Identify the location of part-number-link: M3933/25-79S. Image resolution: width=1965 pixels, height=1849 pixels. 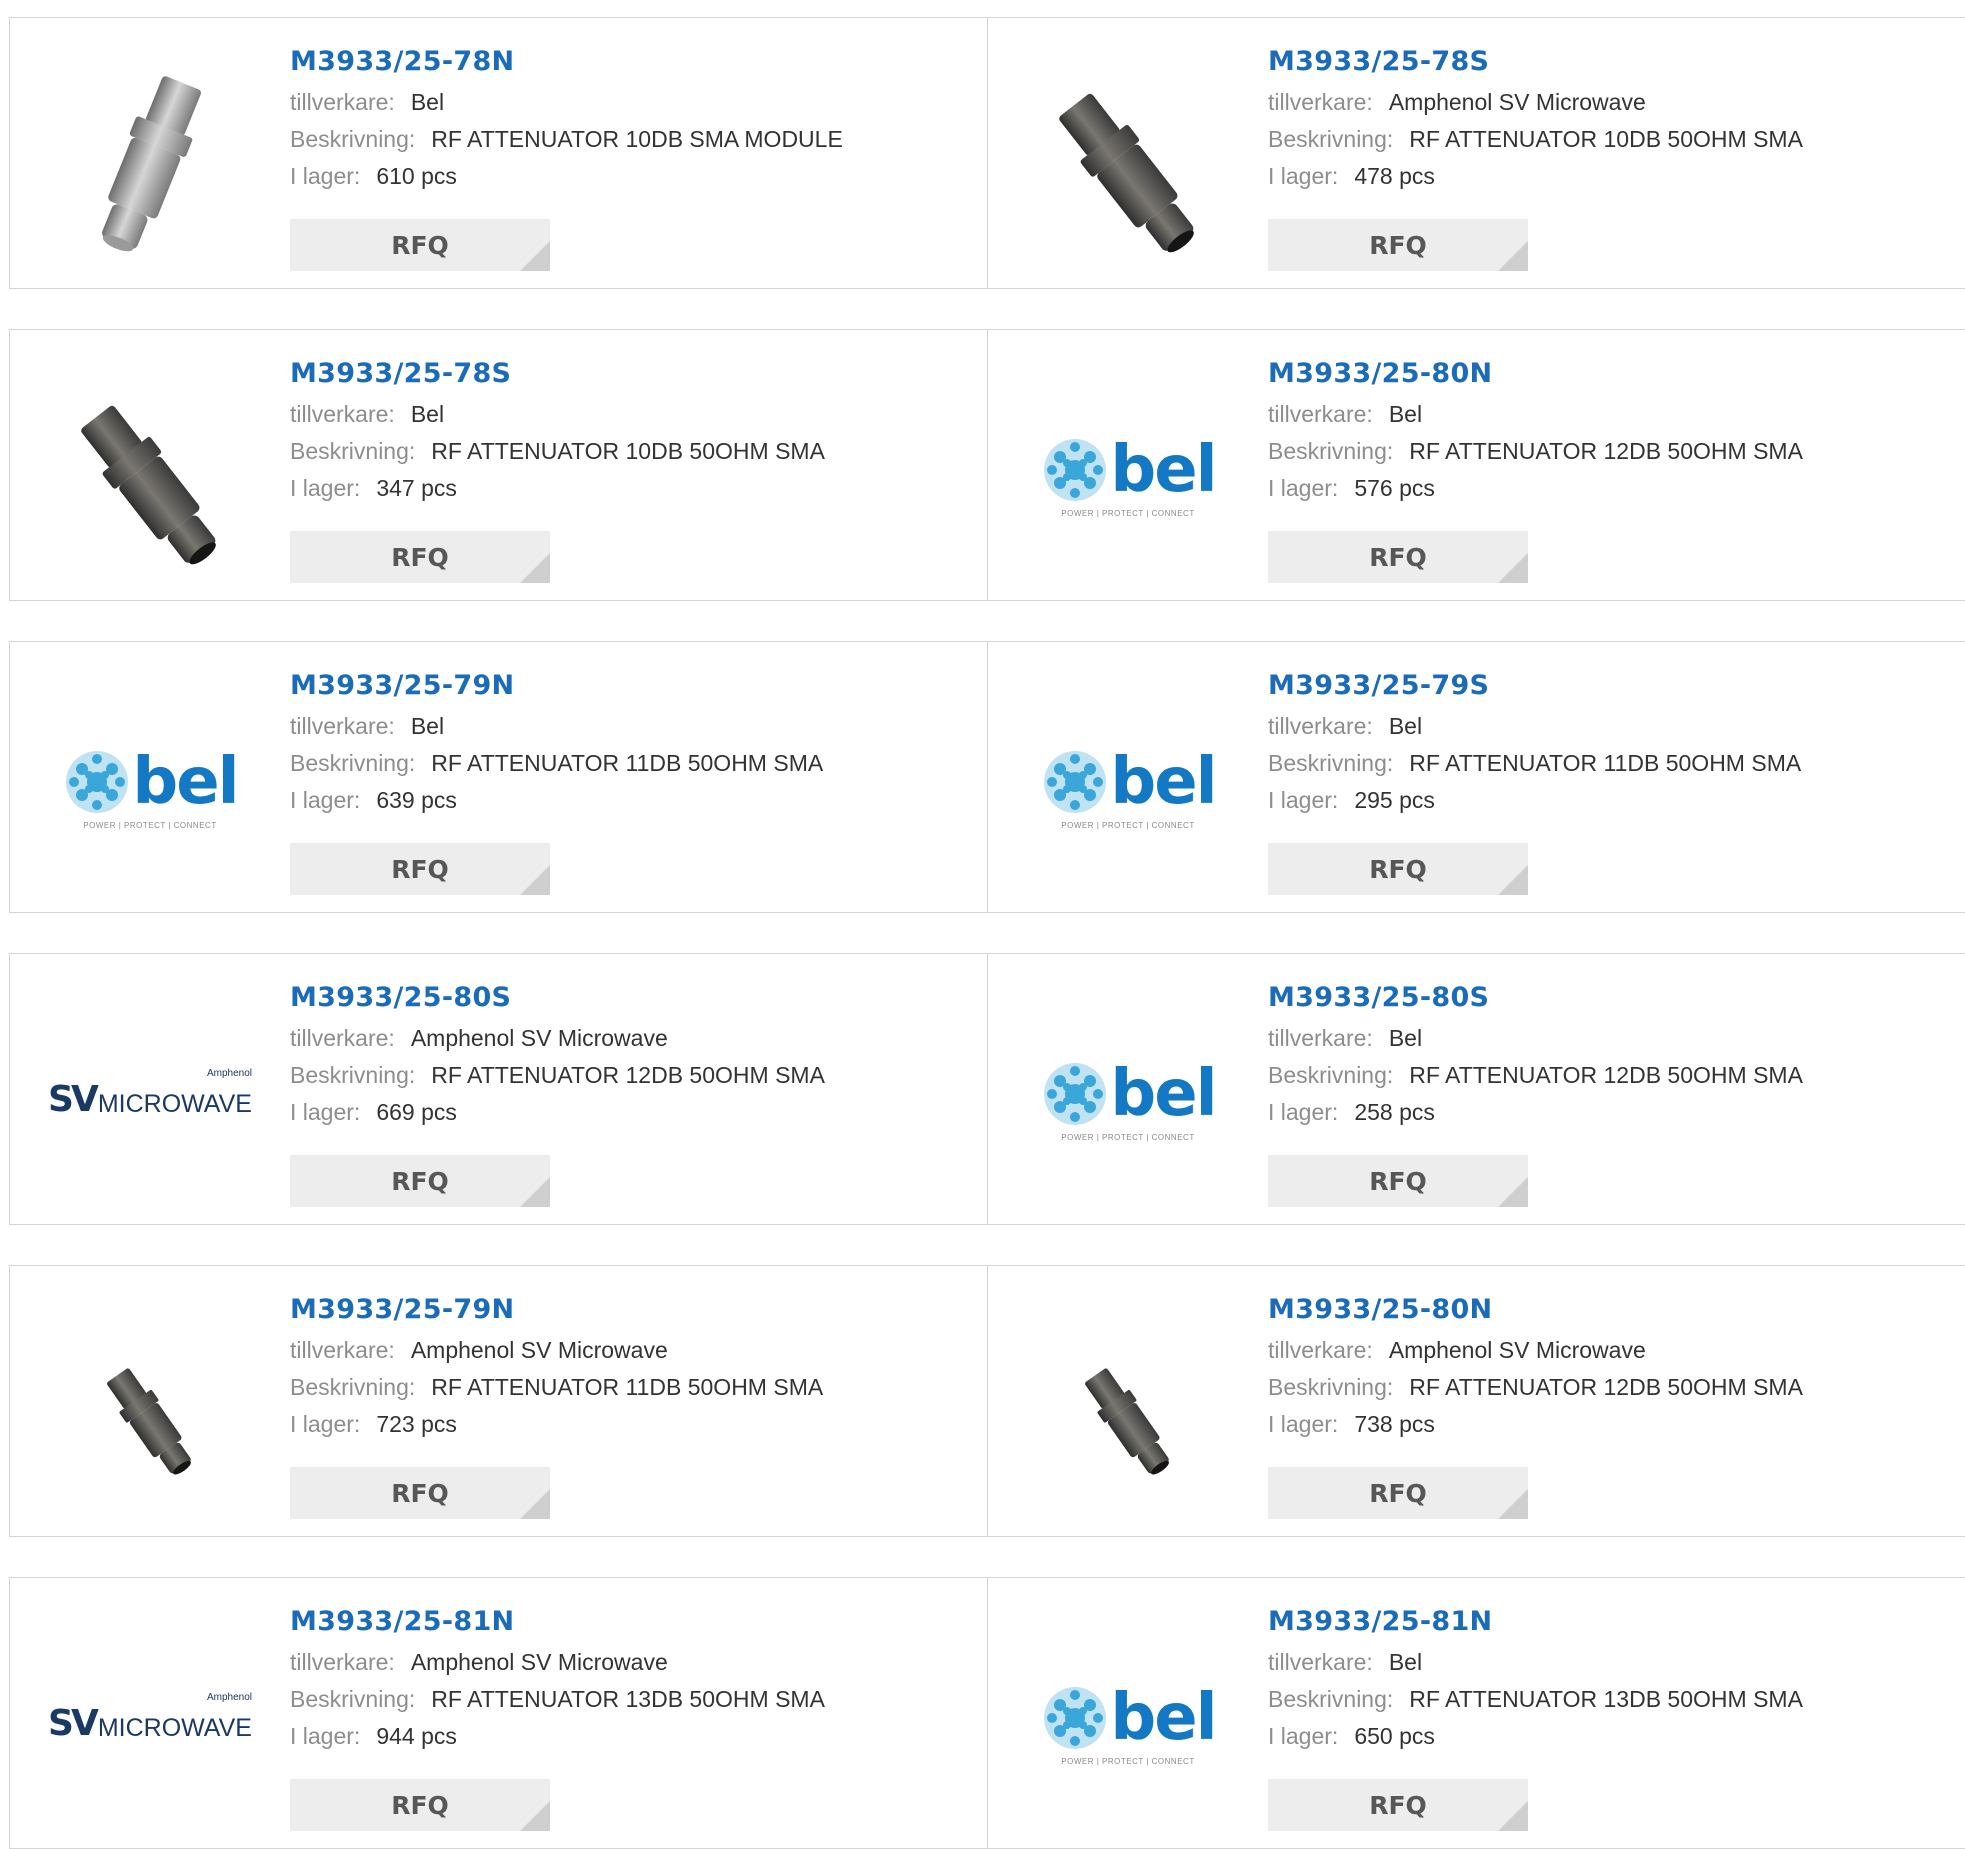
(1534, 689).